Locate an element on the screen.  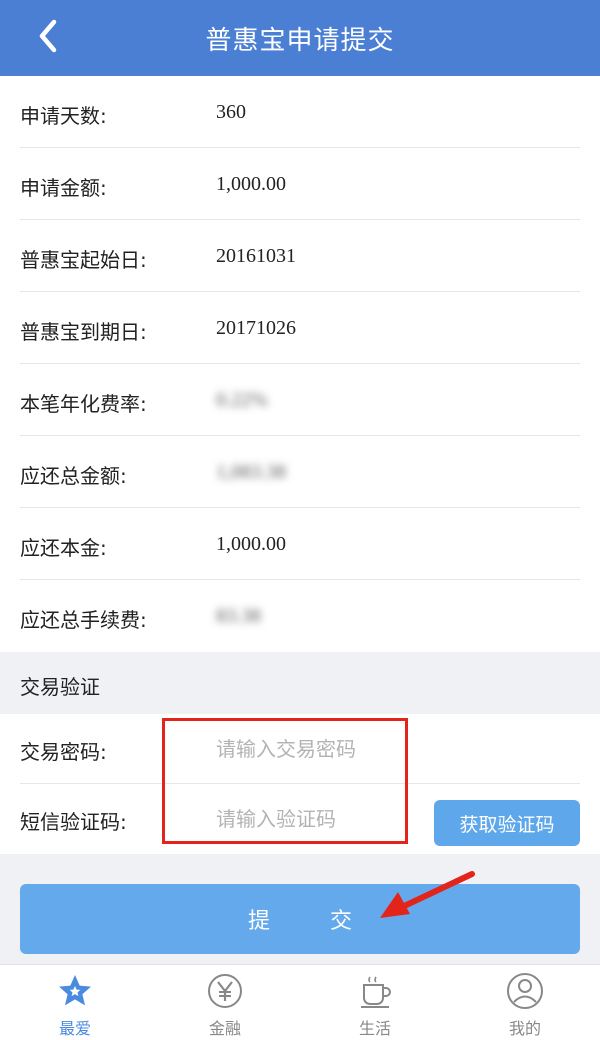
detail-row-end-date: 普惠宝到期日: 20171026 is located at coordinates (300, 328).